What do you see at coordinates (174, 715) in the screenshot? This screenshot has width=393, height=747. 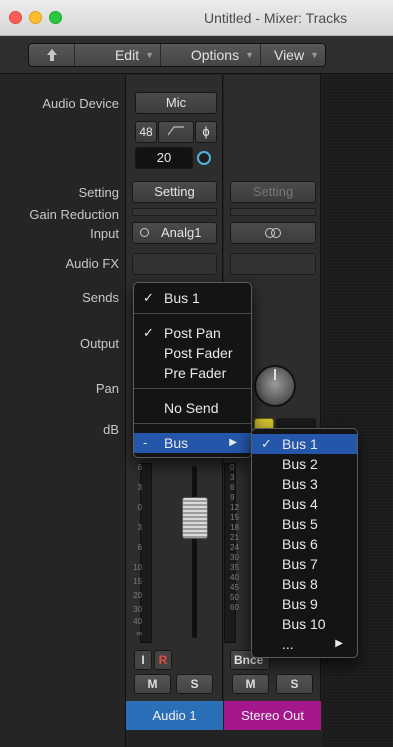 I see `strip1-track-name: Audio 1` at bounding box center [174, 715].